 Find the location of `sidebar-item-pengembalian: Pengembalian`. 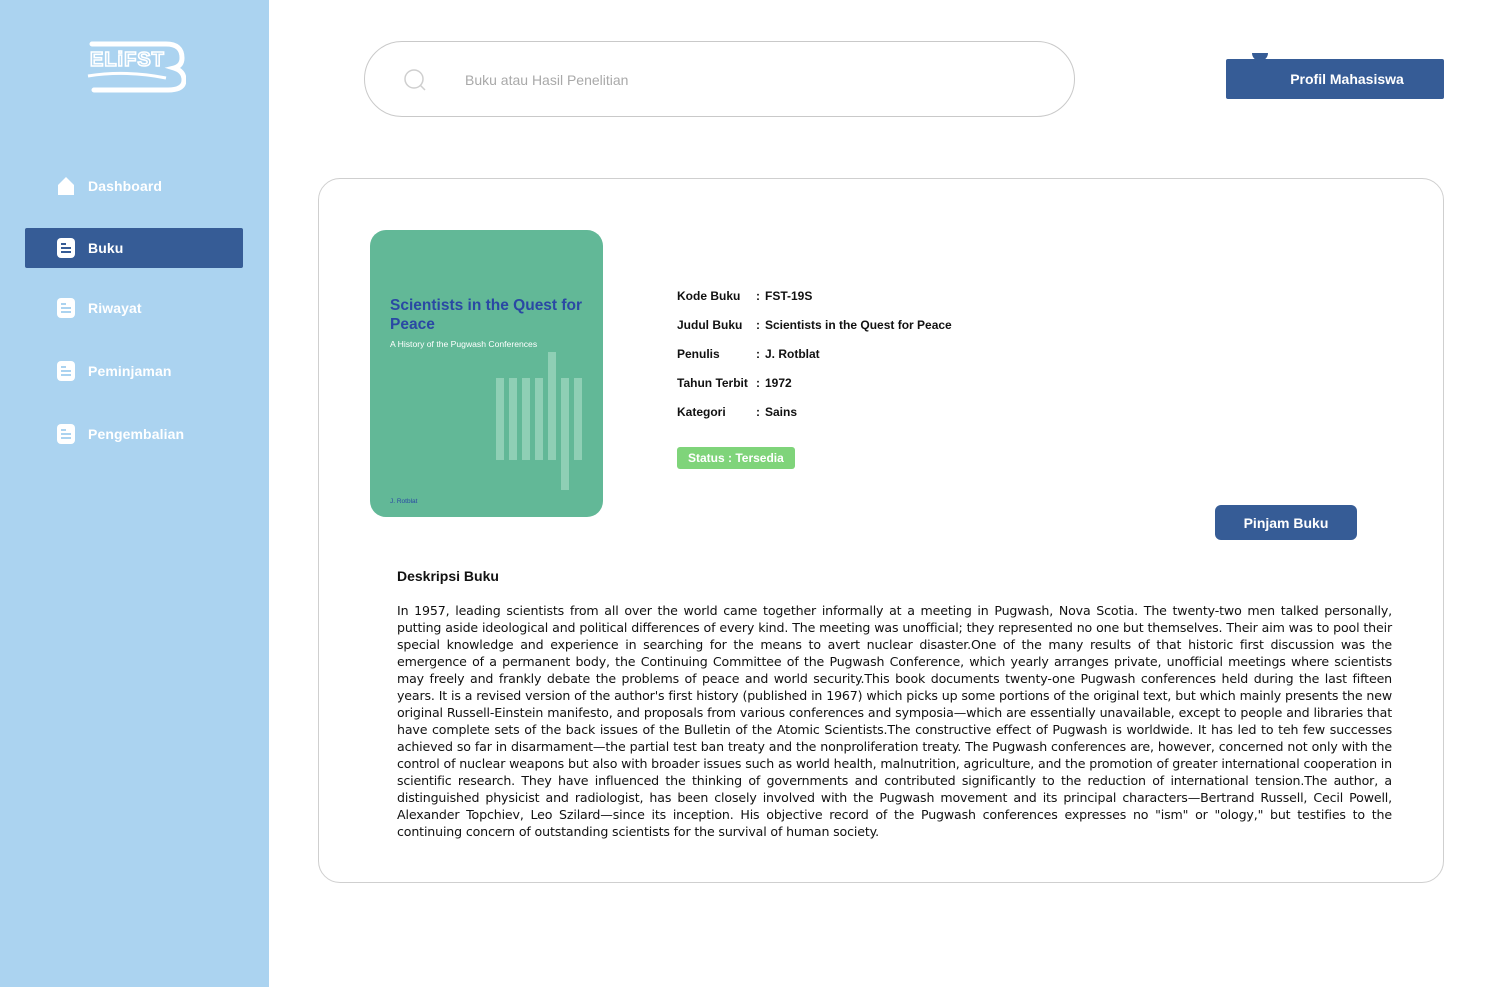

sidebar-item-pengembalian: Pengembalian is located at coordinates (134, 434).